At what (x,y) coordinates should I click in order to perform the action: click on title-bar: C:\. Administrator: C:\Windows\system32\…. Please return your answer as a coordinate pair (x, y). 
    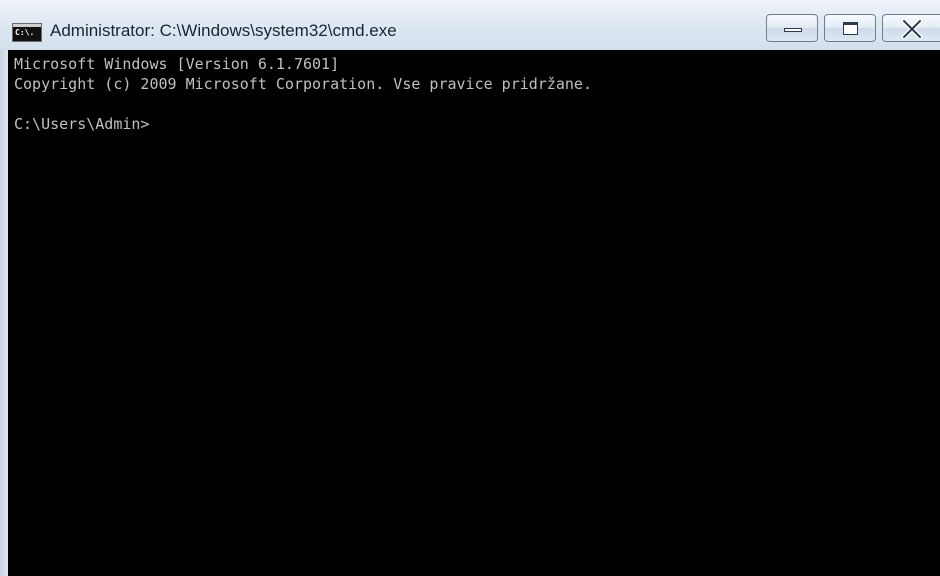
    Looking at the image, I should click on (470, 25).